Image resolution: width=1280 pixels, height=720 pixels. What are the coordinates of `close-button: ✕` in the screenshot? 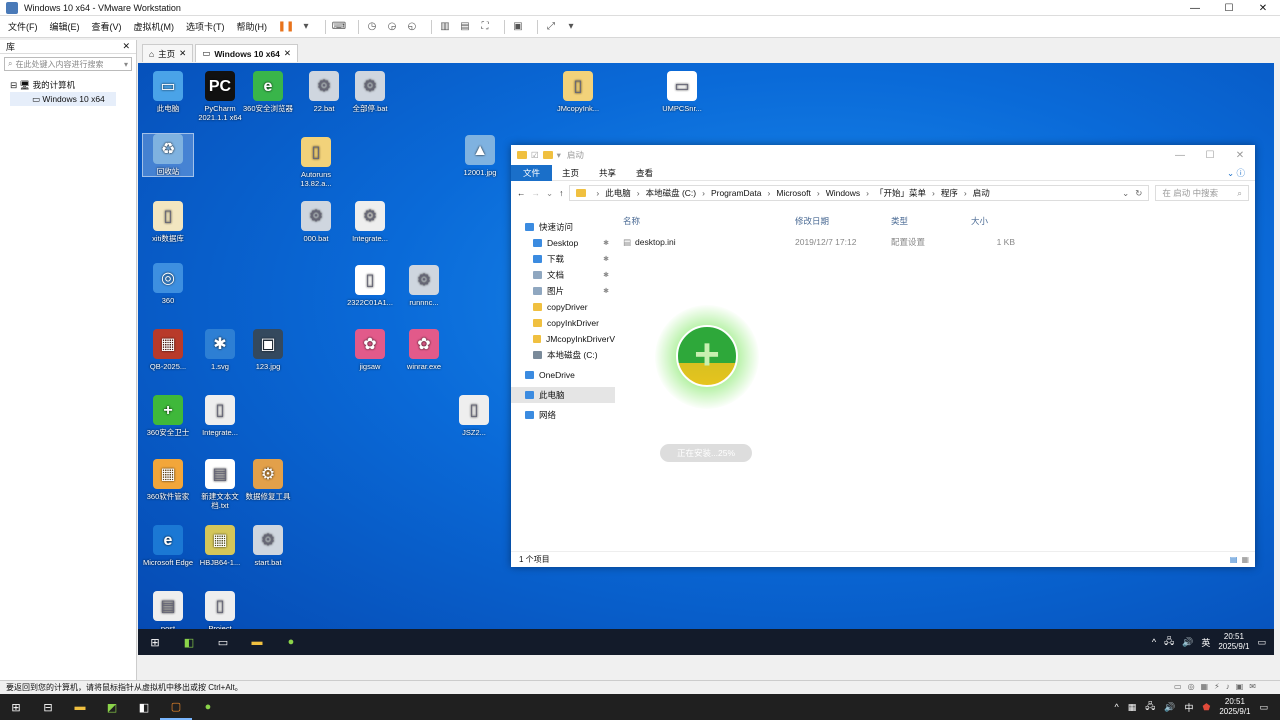 It's located at (1240, 155).